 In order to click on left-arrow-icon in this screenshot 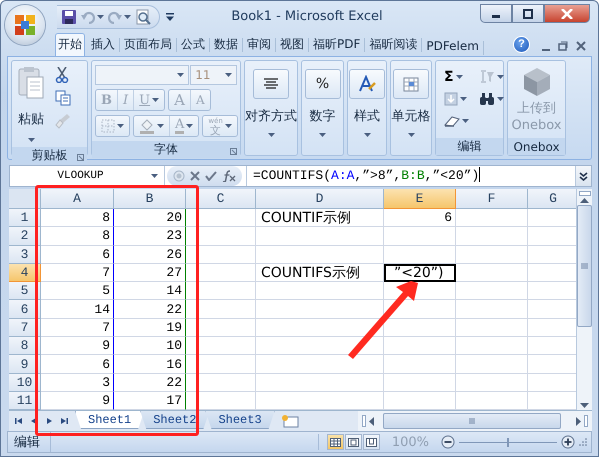, I will do `click(371, 421)`.